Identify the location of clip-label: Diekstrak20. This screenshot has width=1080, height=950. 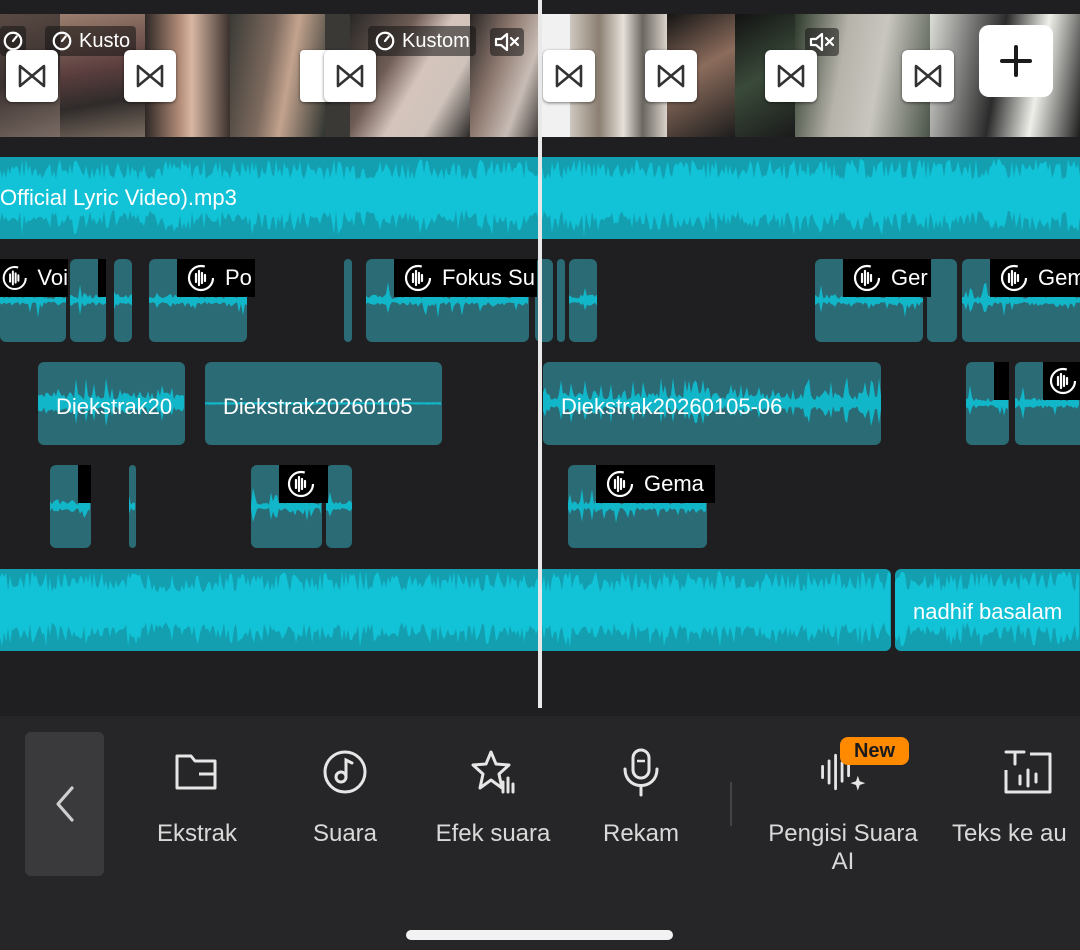
(114, 406).